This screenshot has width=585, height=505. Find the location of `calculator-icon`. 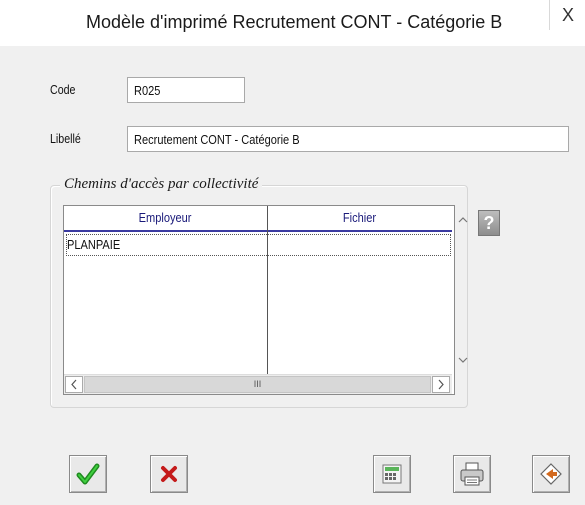

calculator-icon is located at coordinates (392, 474).